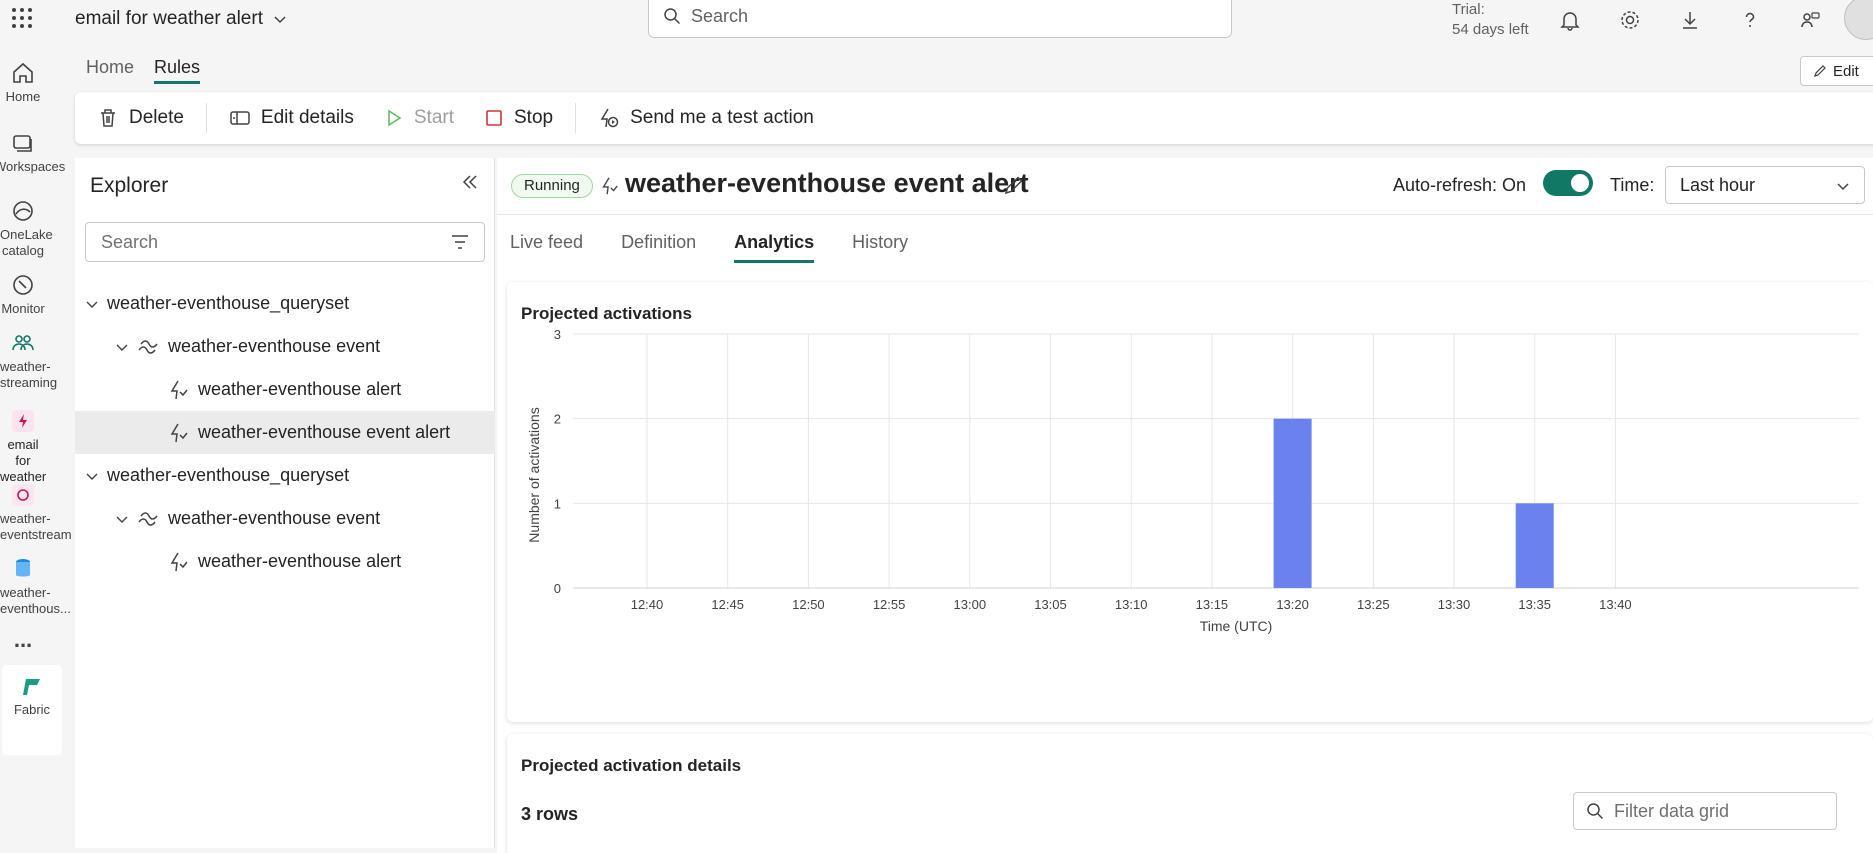 The height and width of the screenshot is (853, 1873). I want to click on rule-tabs: Live feed Definition Analytics History, so click(709, 247).